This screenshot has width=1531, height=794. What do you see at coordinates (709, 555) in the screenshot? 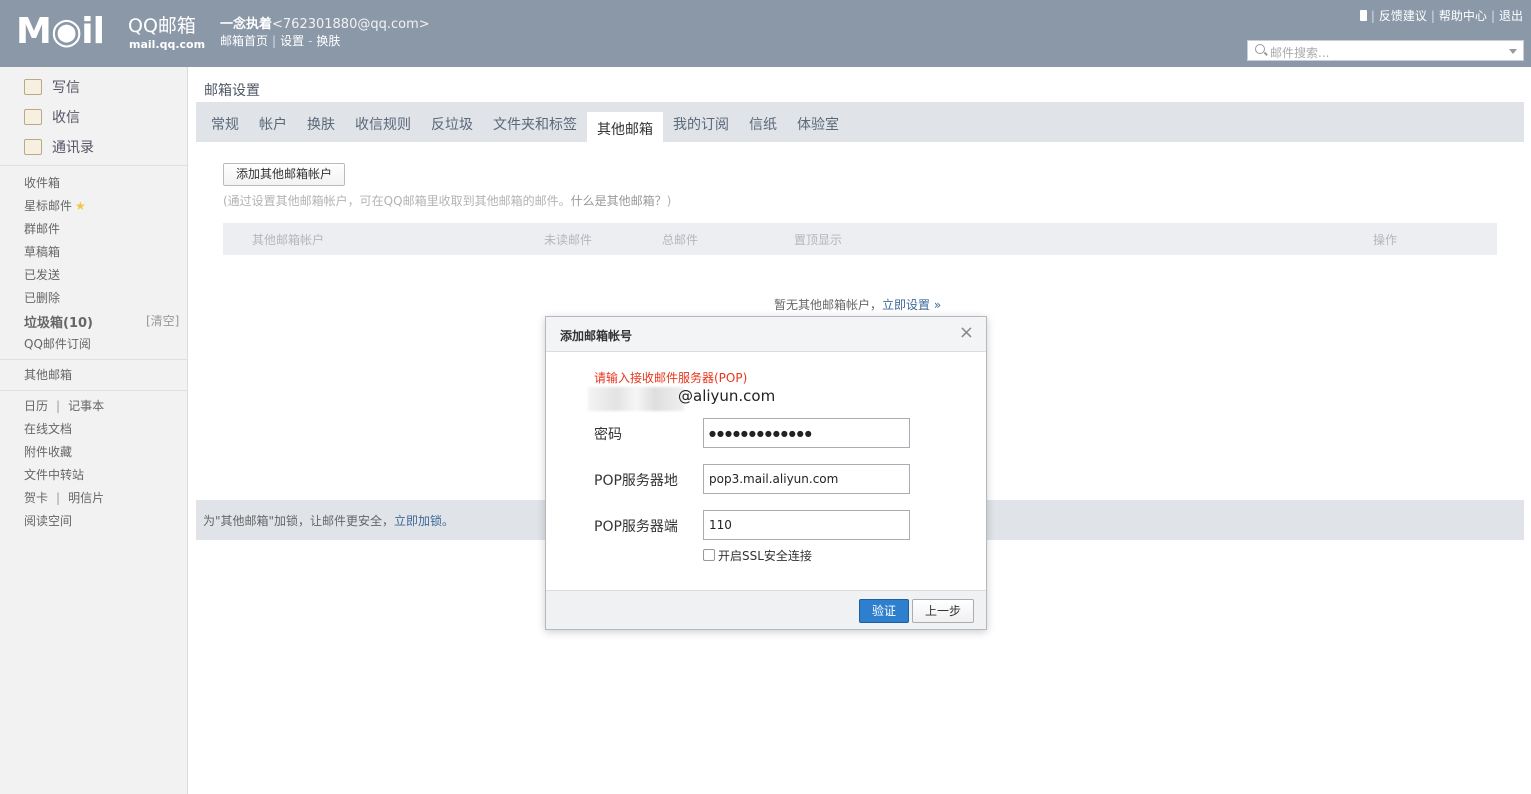
I see `ssl-checkbox` at bounding box center [709, 555].